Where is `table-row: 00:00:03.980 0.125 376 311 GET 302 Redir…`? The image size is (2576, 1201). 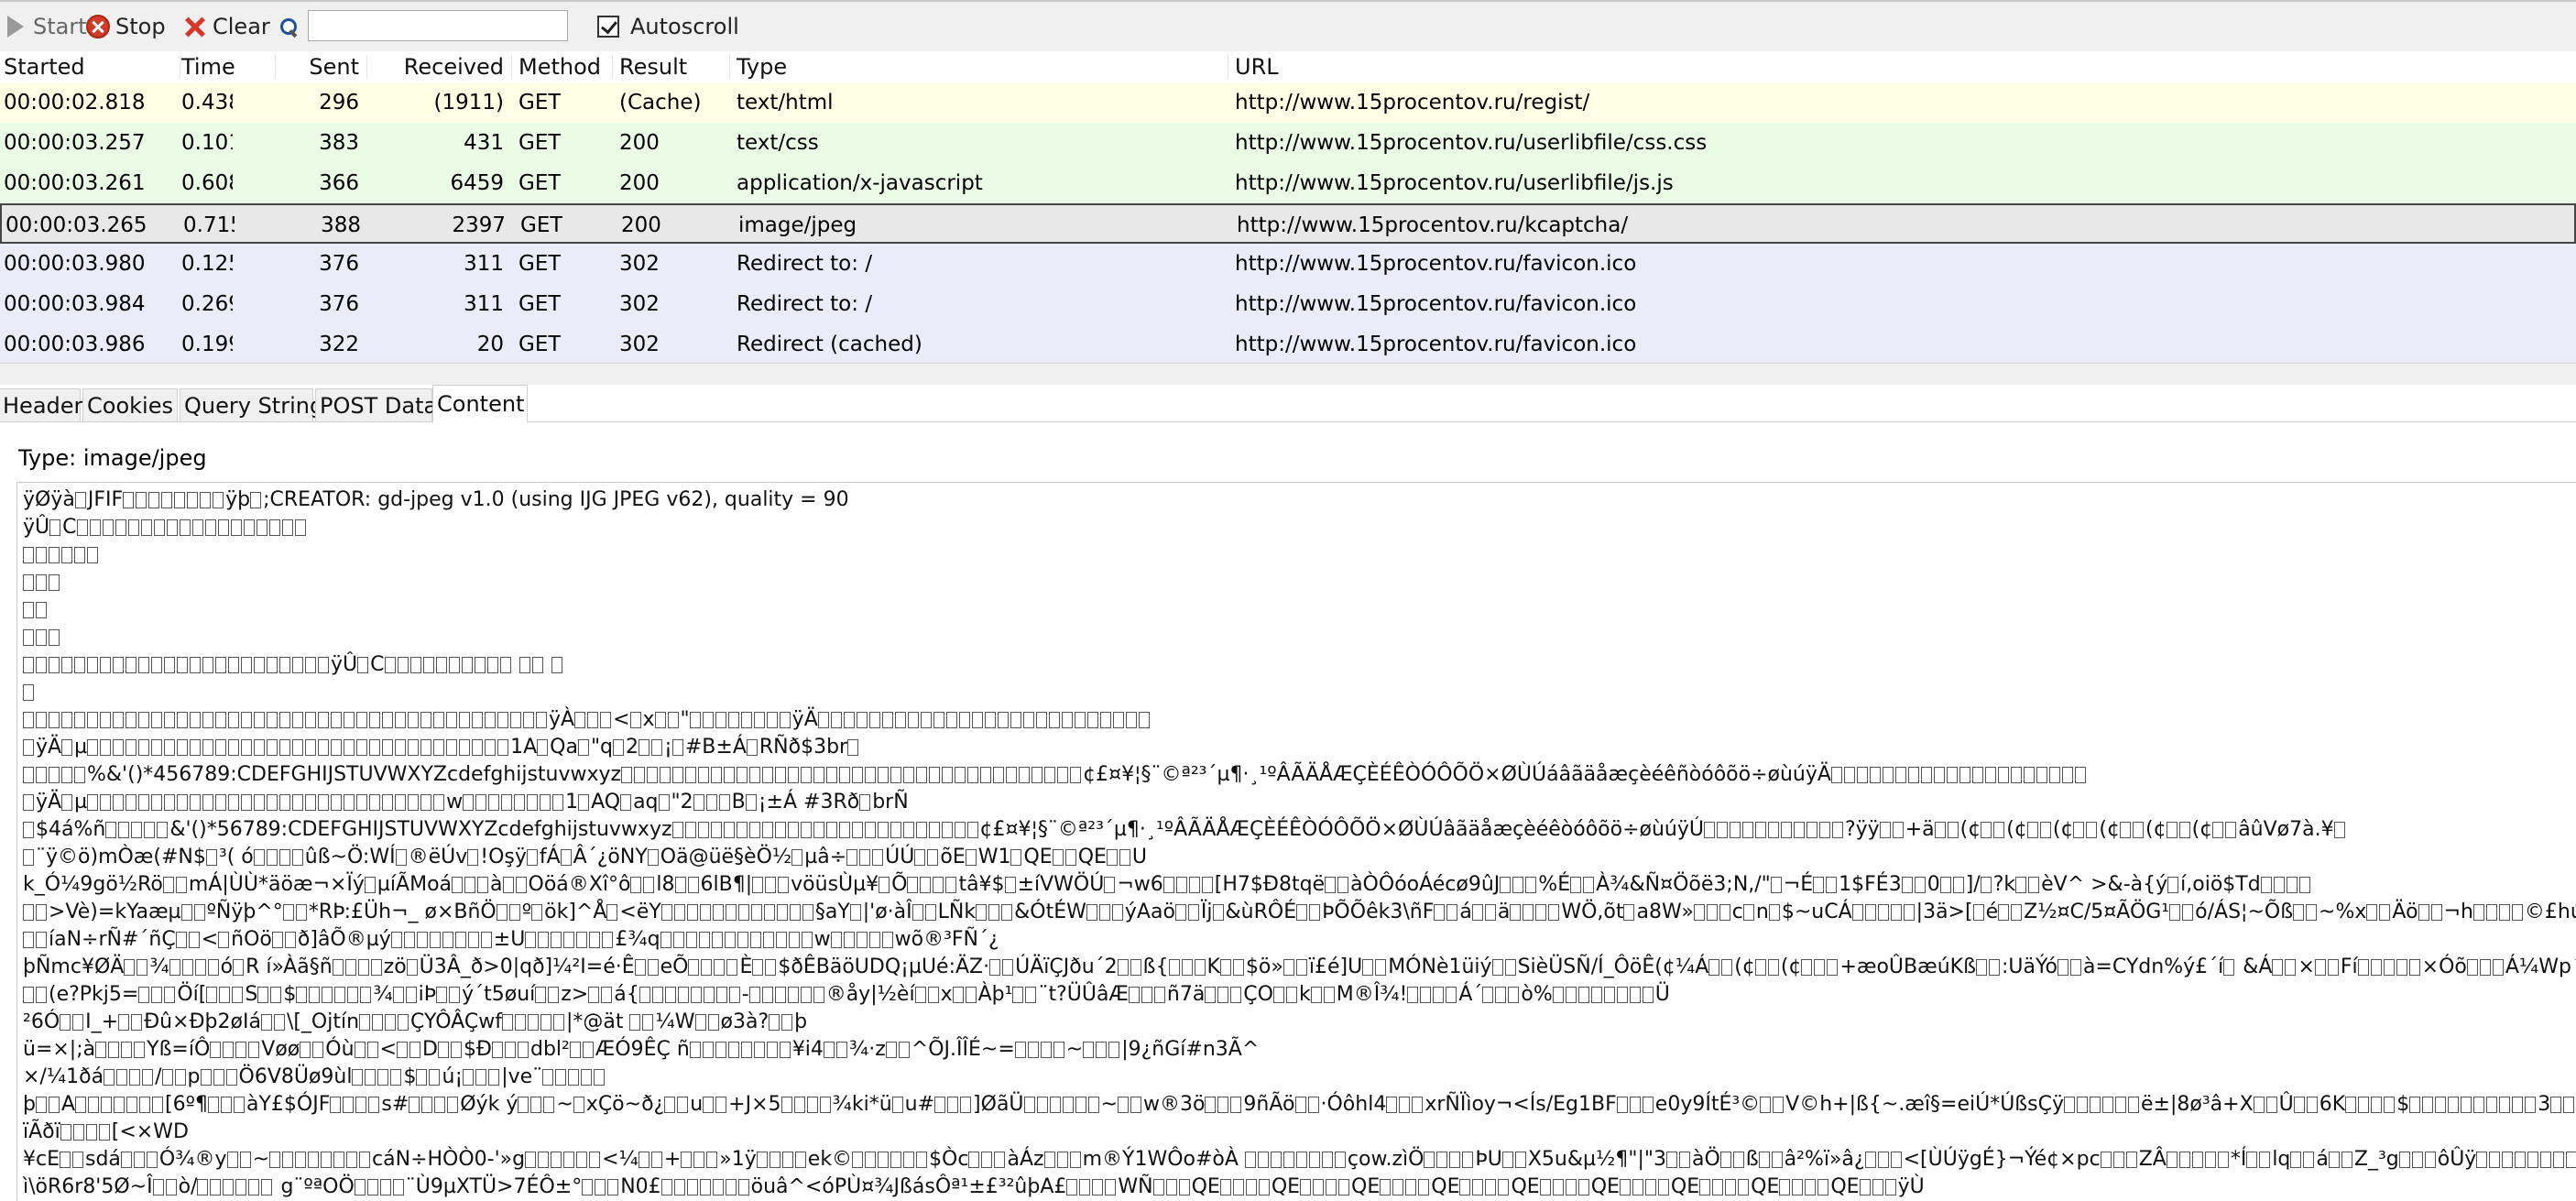 table-row: 00:00:03.980 0.125 376 311 GET 302 Redir… is located at coordinates (1288, 264).